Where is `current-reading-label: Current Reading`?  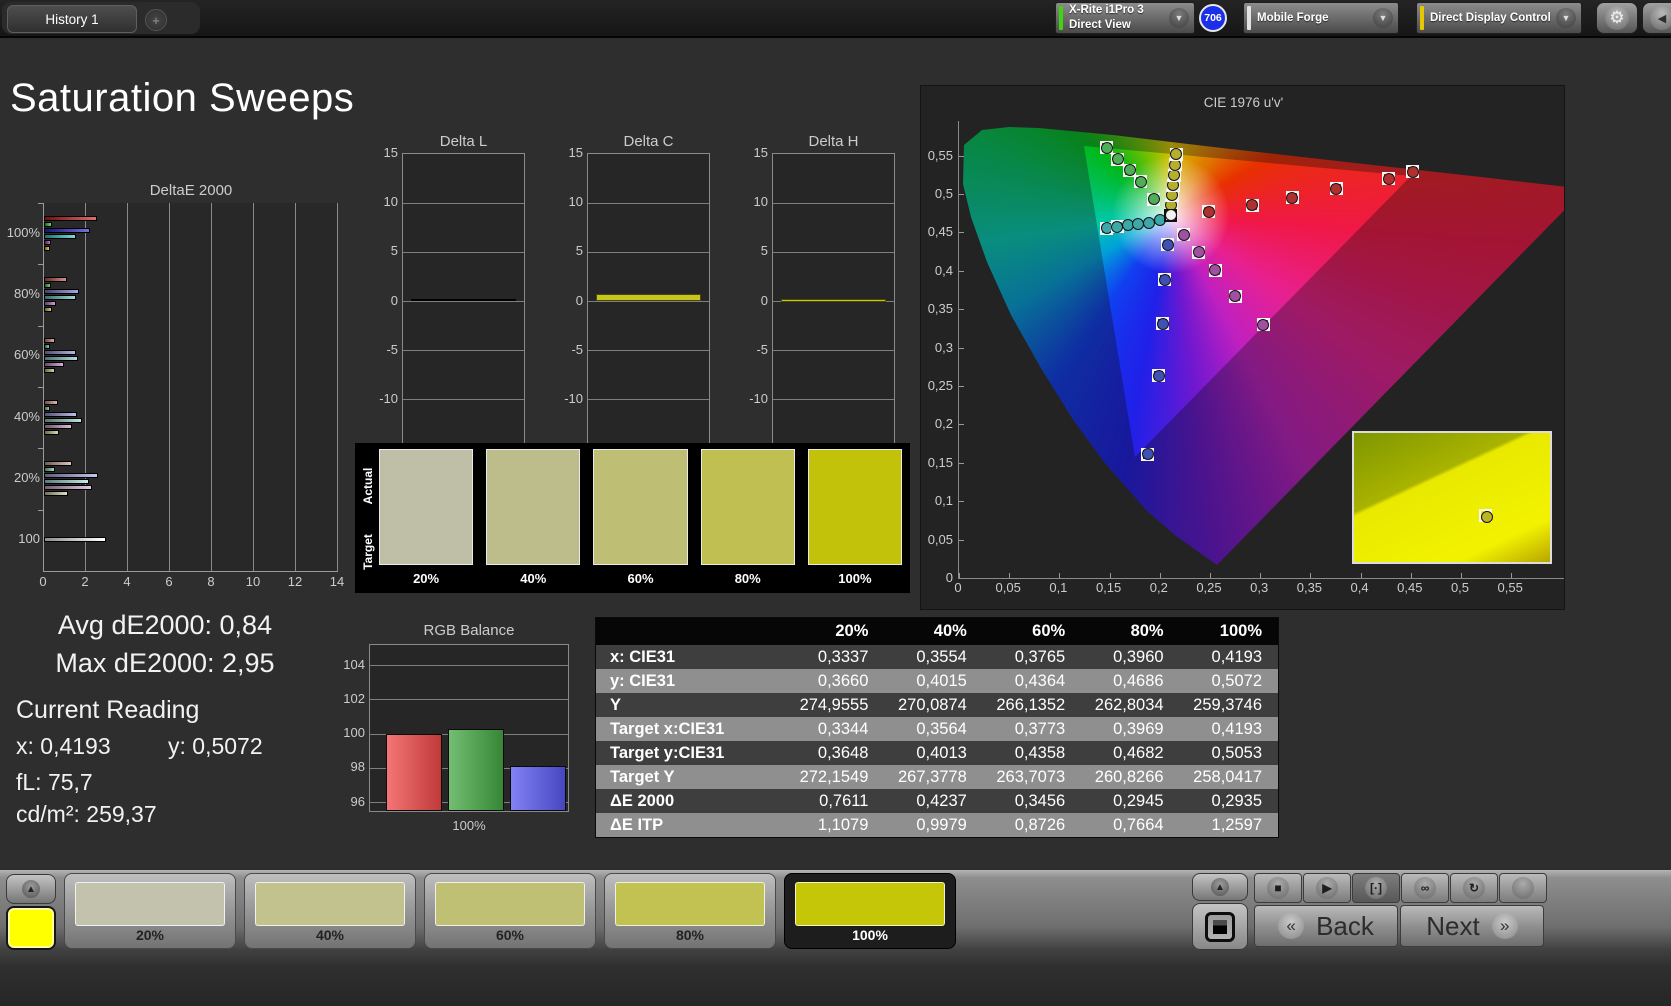 current-reading-label: Current Reading is located at coordinates (108, 710).